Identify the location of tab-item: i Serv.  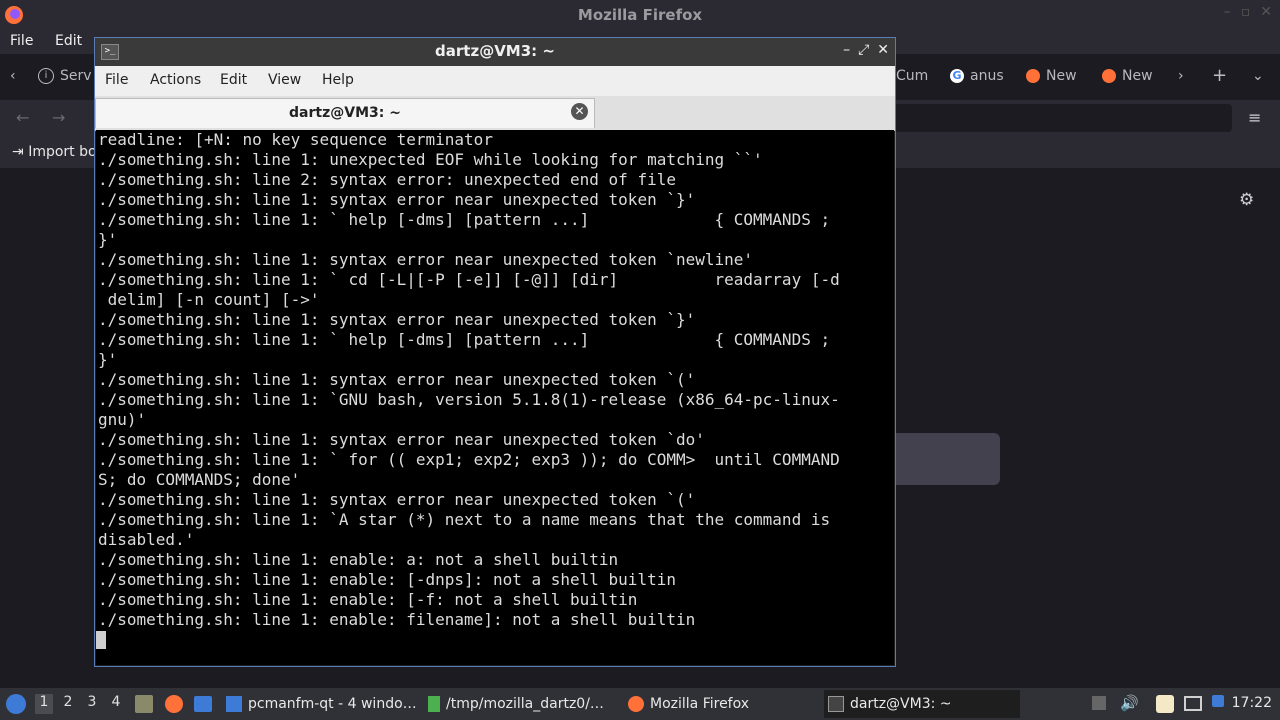
(65, 76).